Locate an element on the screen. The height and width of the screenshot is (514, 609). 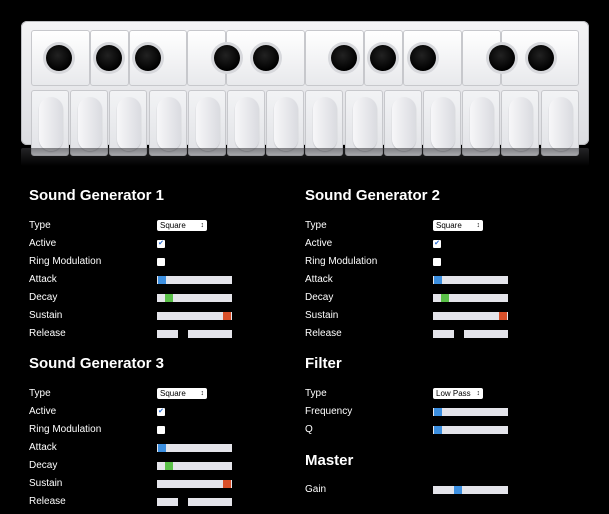
release-control-wrap is located at coordinates (194, 501).